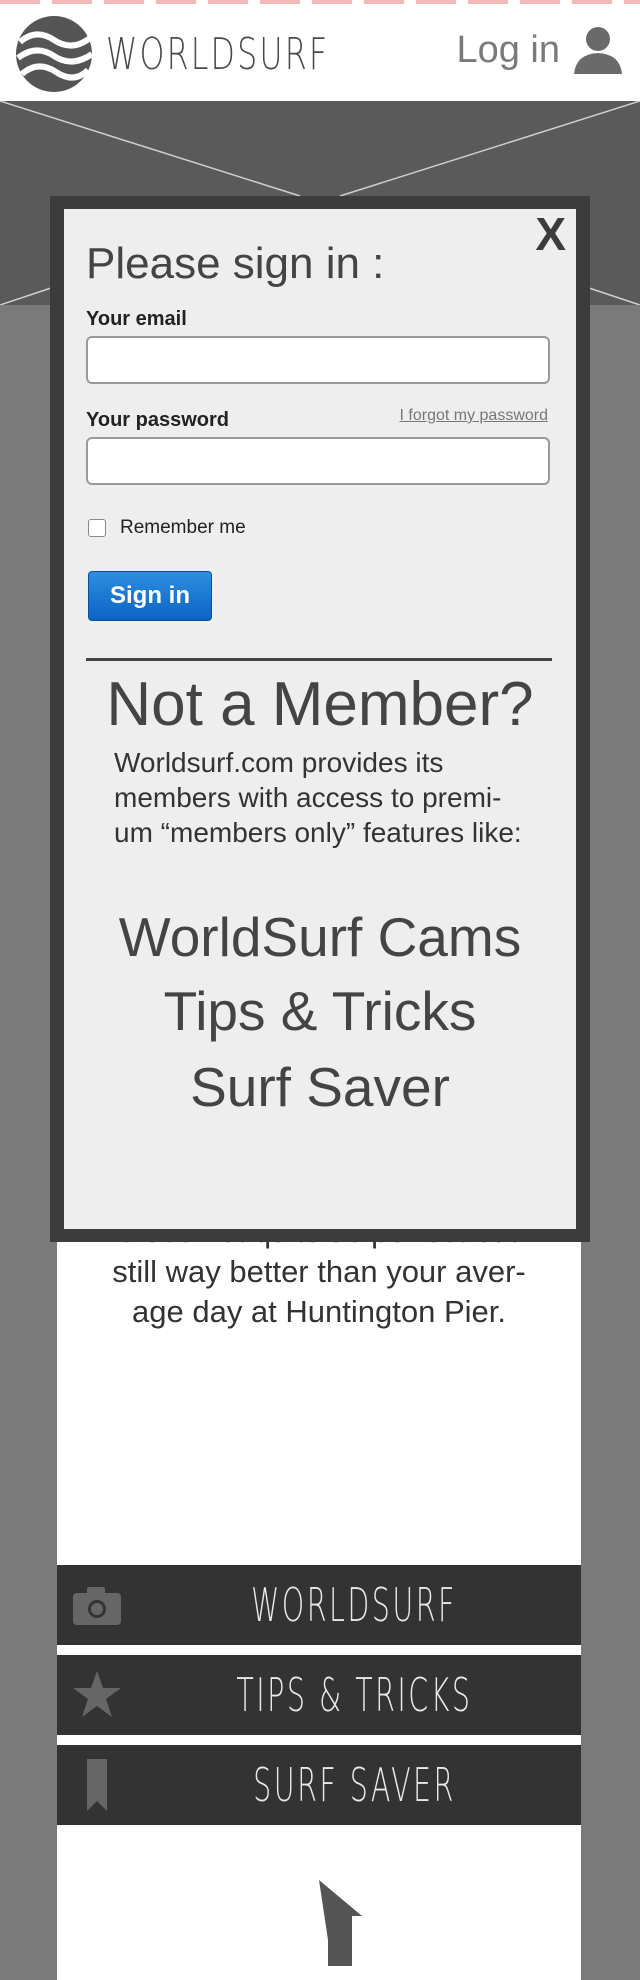  Describe the element at coordinates (318, 360) in the screenshot. I see `email-field` at that location.